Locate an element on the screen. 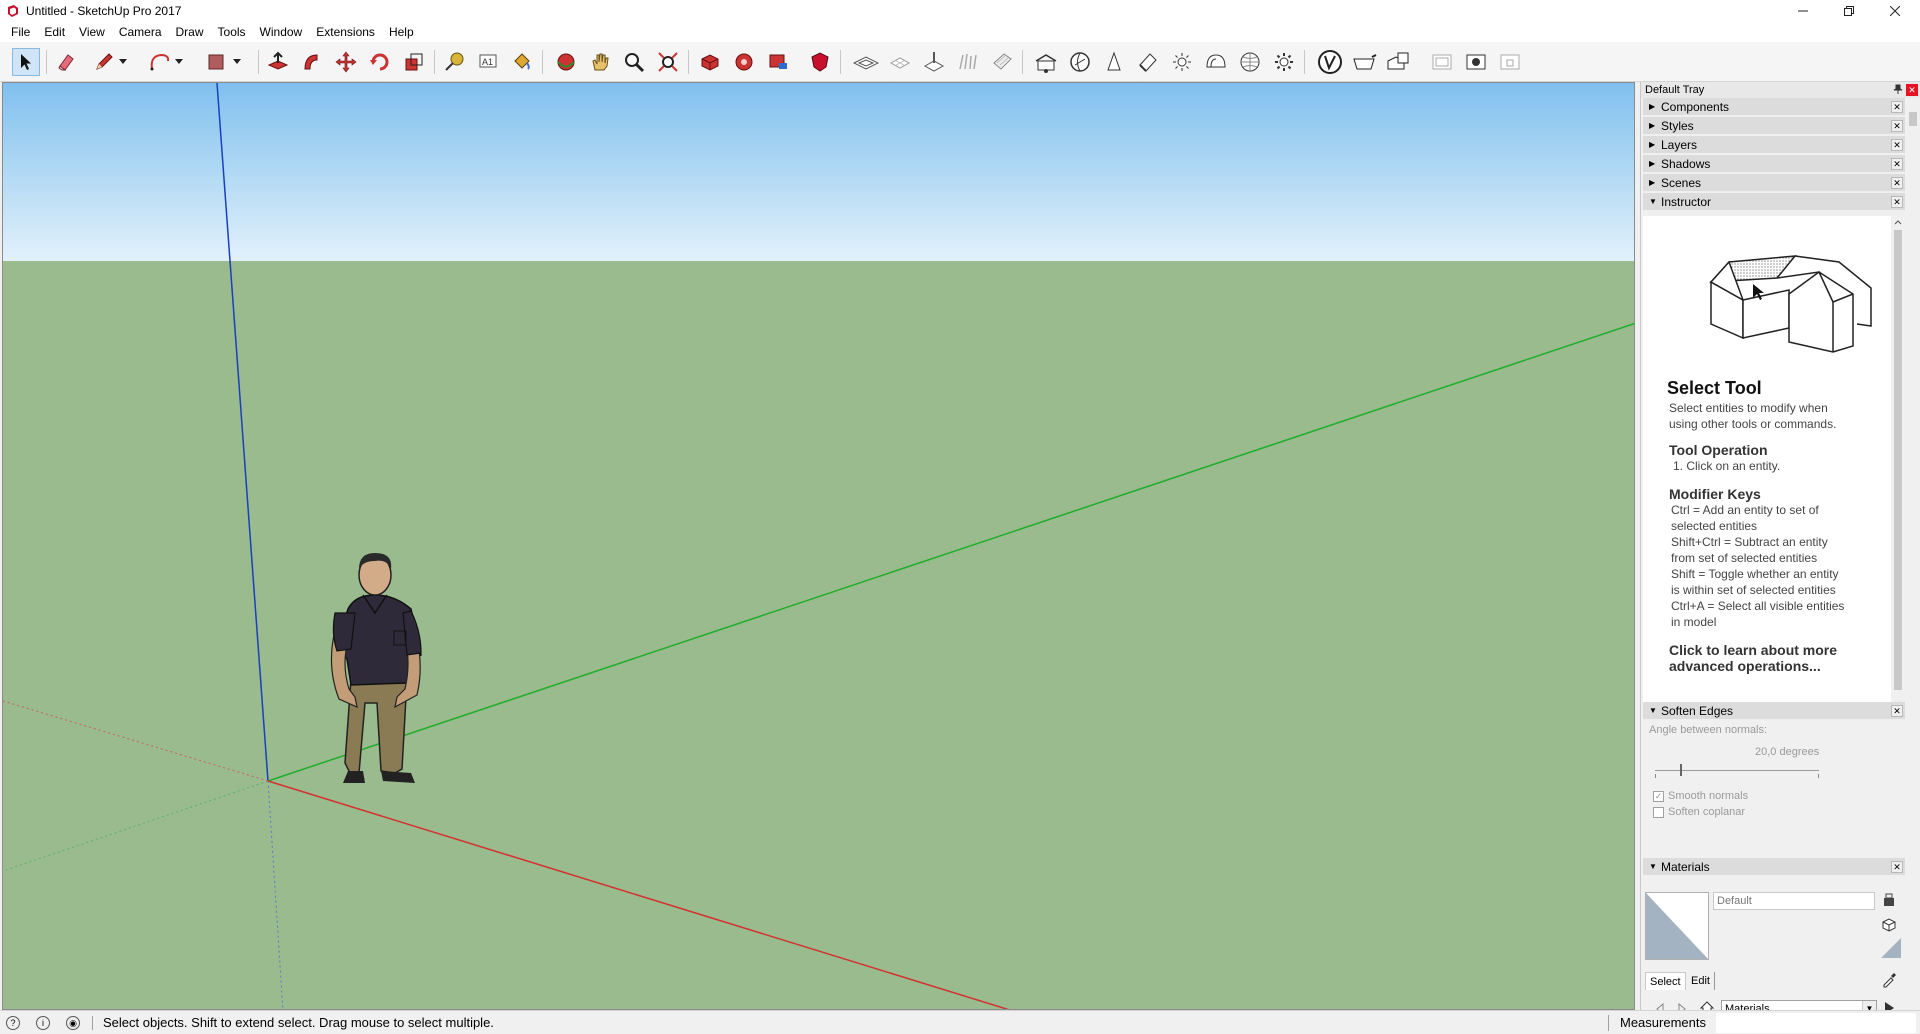  collapsed-arrow-icon: ▶ is located at coordinates (1652, 125).